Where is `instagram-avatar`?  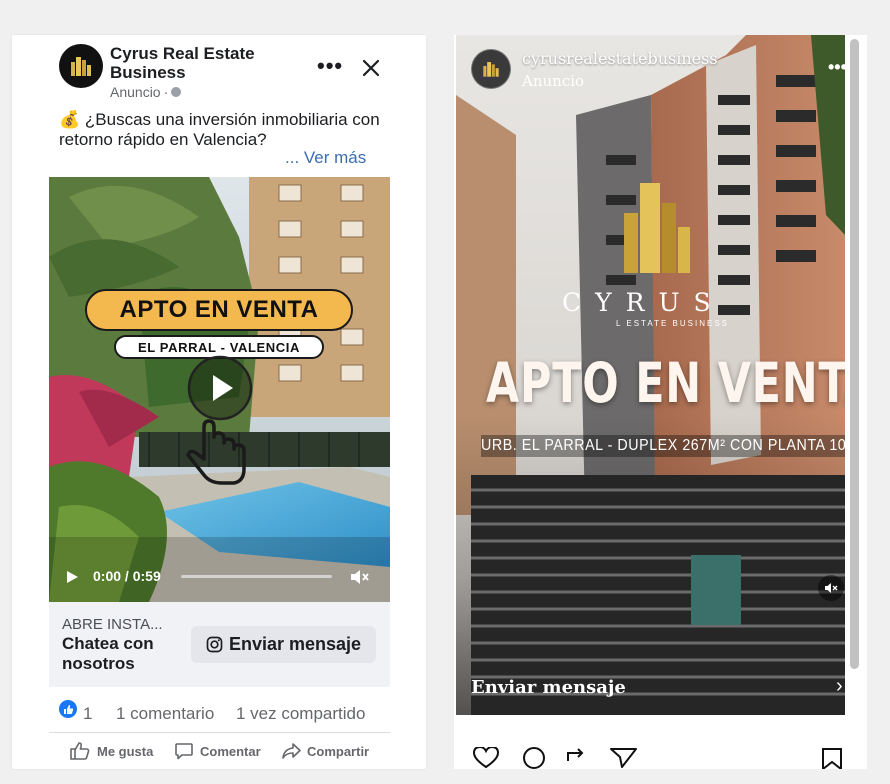
instagram-avatar is located at coordinates (491, 69).